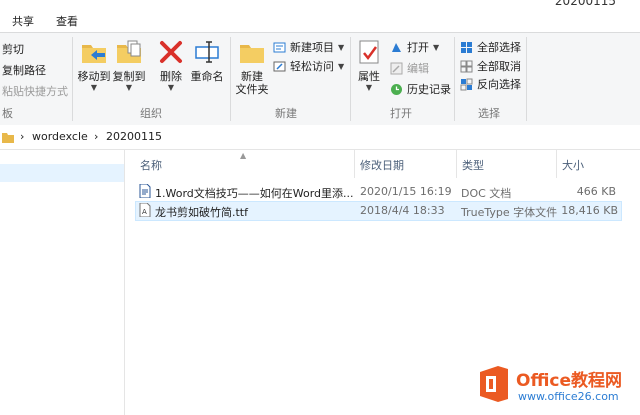 Image resolution: width=640 pixels, height=415 pixels. What do you see at coordinates (596, 191) in the screenshot?
I see `file-size: 466 KB` at bounding box center [596, 191].